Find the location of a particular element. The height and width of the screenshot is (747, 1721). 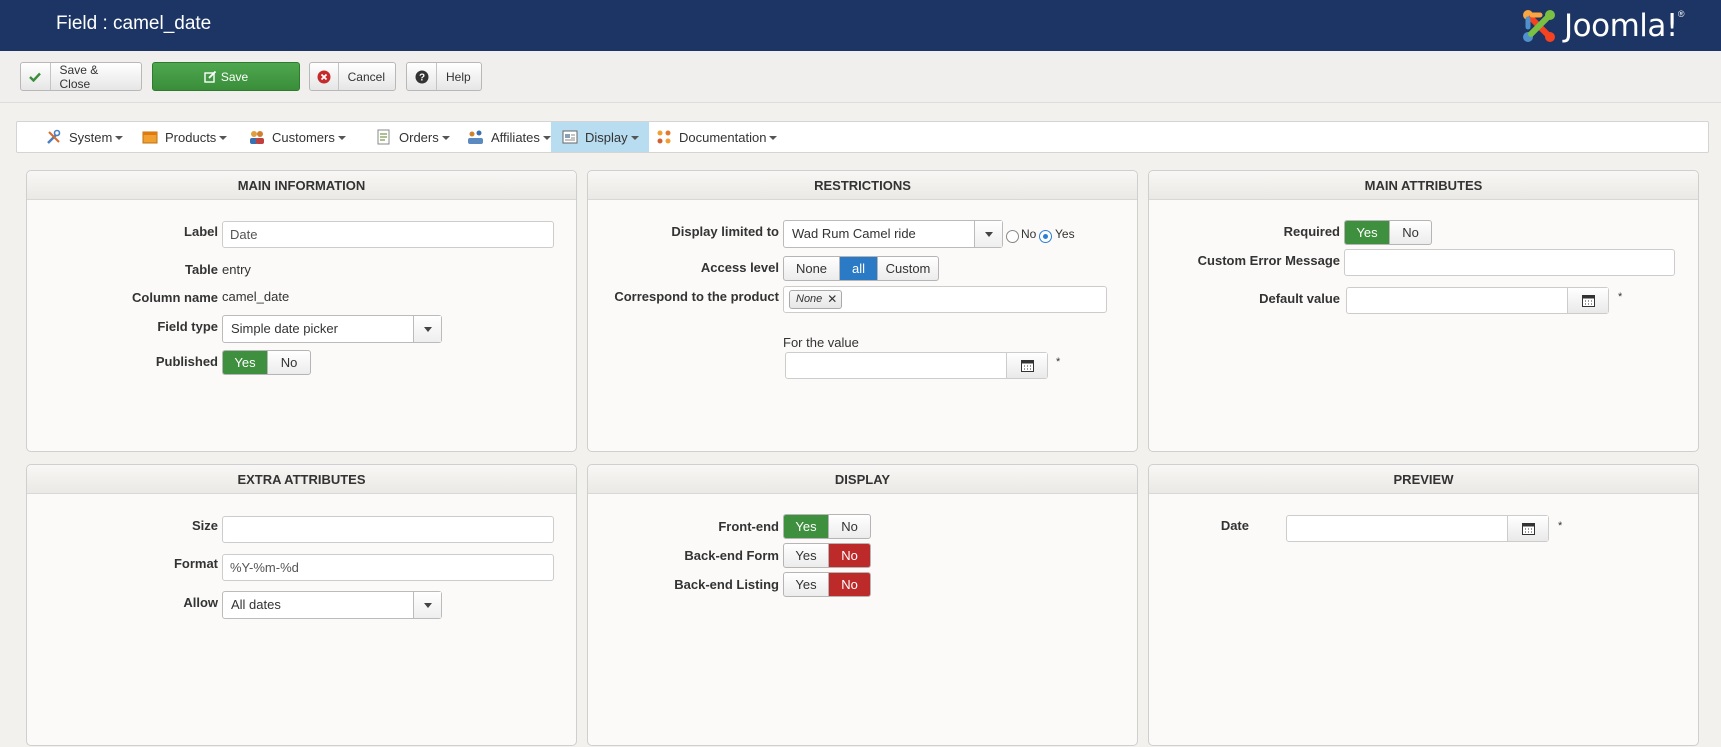

required-label: Required is located at coordinates (1311, 231).